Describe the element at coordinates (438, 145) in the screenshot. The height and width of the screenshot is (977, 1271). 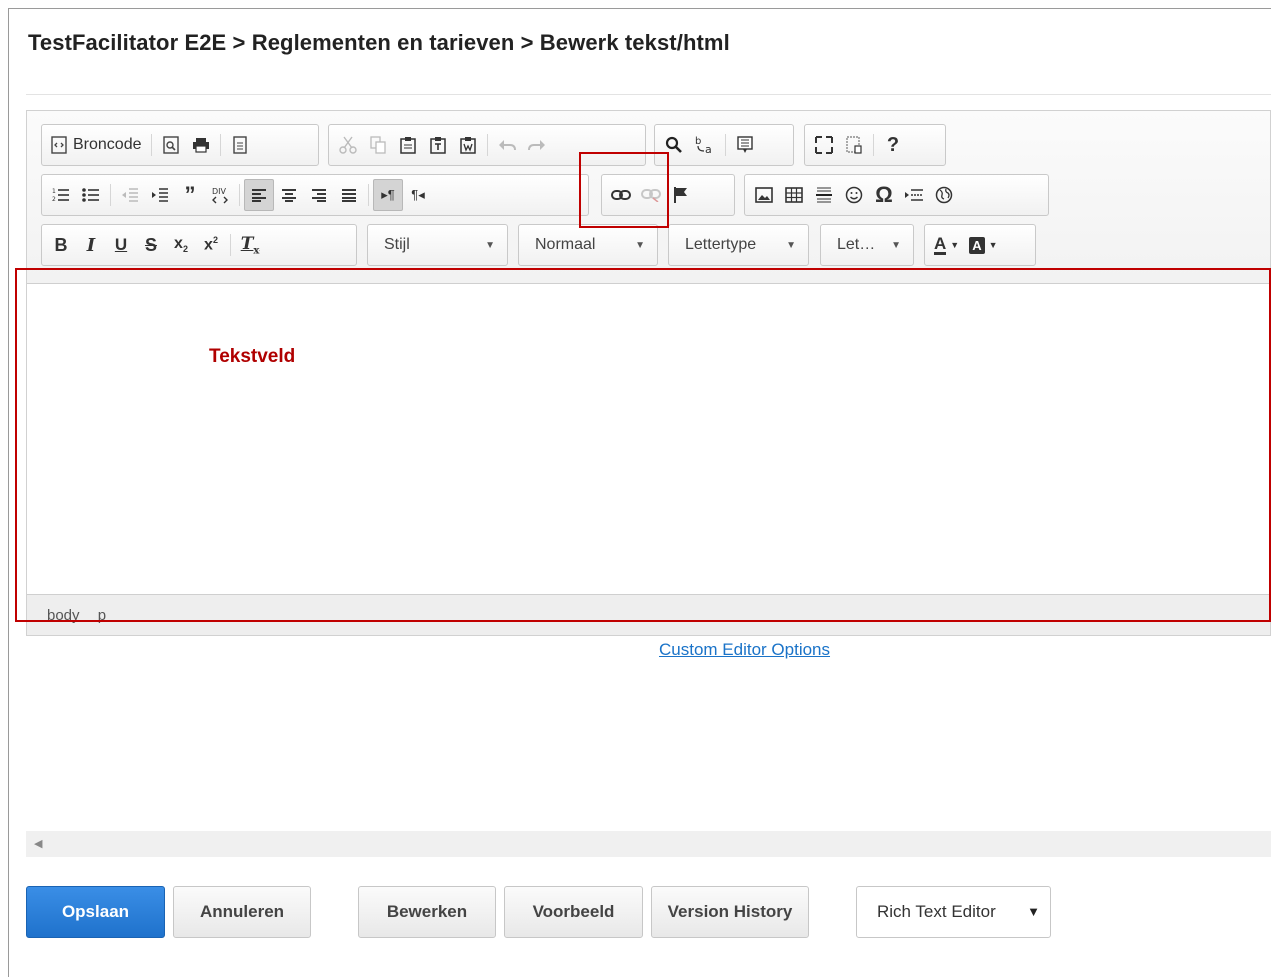
I see `paste-text-button` at that location.